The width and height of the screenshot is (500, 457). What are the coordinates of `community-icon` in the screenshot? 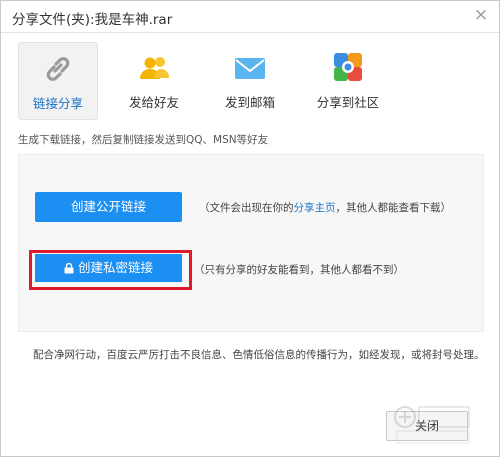 It's located at (348, 67).